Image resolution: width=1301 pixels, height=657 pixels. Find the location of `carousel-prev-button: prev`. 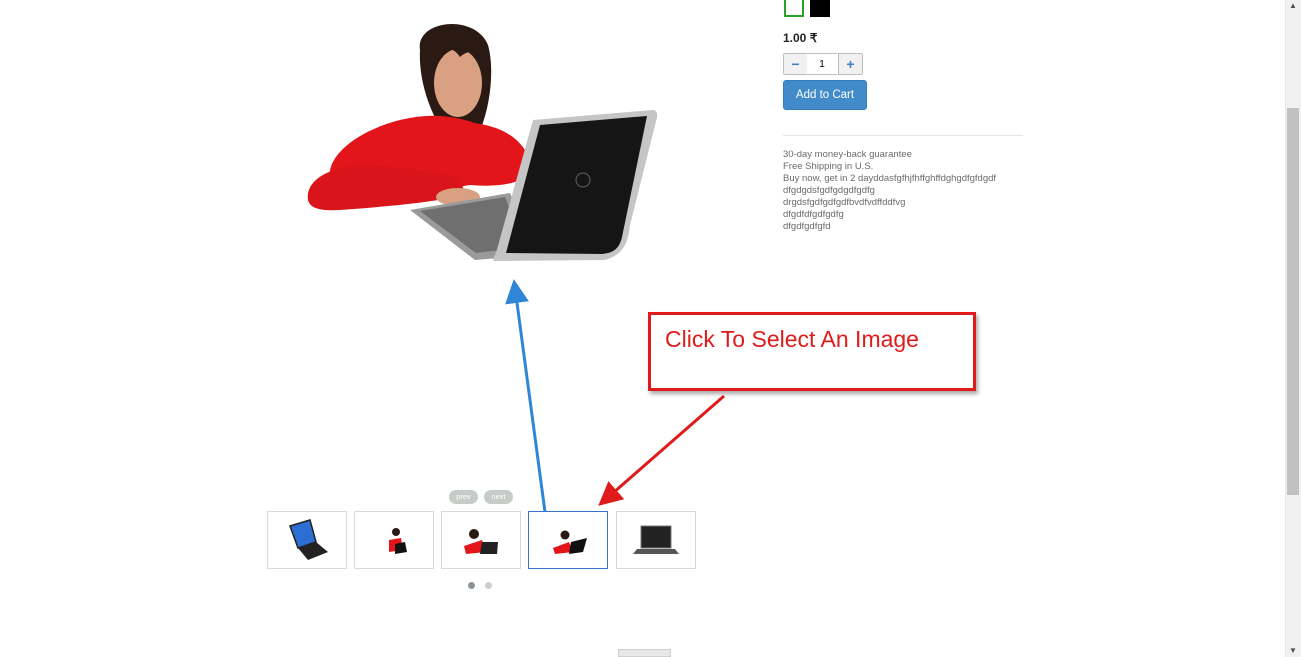

carousel-prev-button: prev is located at coordinates (463, 497).